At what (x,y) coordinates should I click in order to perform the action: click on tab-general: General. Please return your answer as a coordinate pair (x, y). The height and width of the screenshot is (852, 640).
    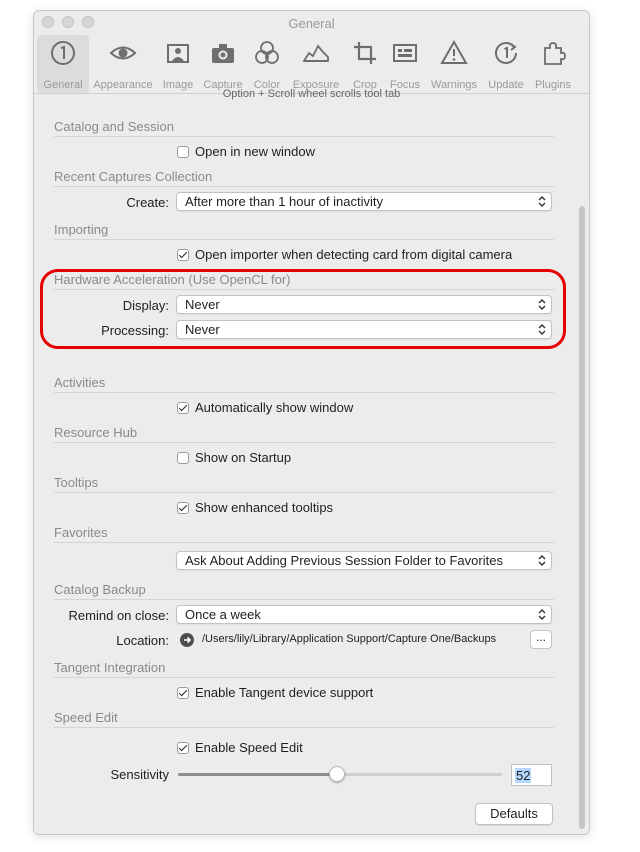
    Looking at the image, I should click on (63, 64).